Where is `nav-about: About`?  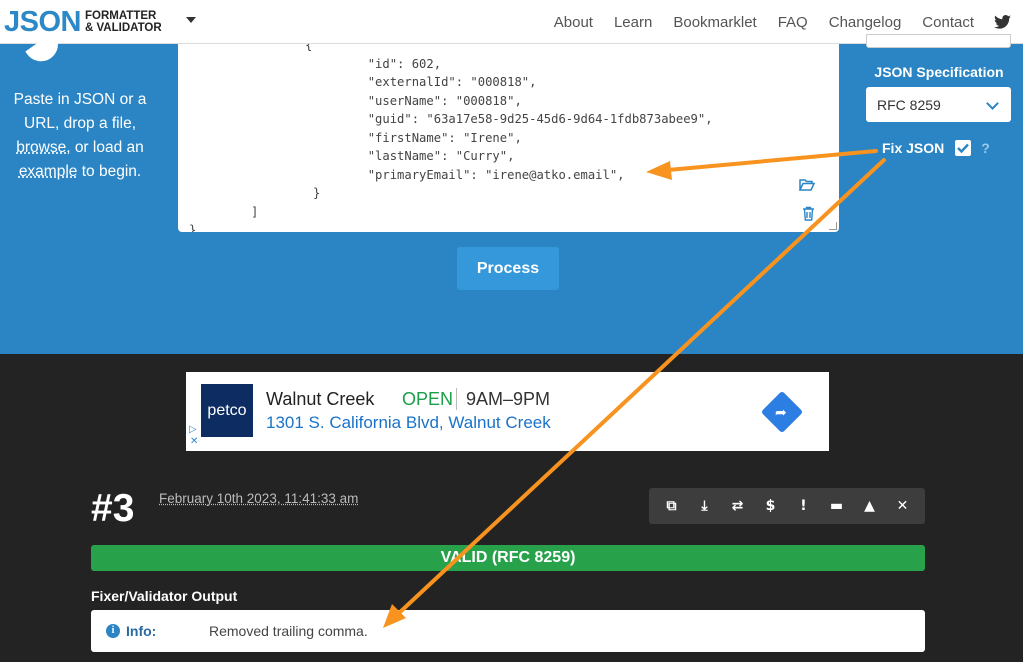 nav-about: About is located at coordinates (573, 22).